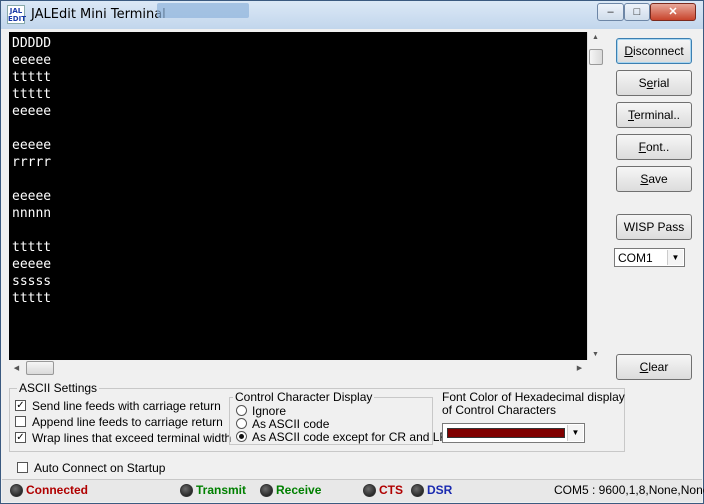 The height and width of the screenshot is (504, 704). I want to click on com-port-select: COM1 ▼, so click(649, 257).